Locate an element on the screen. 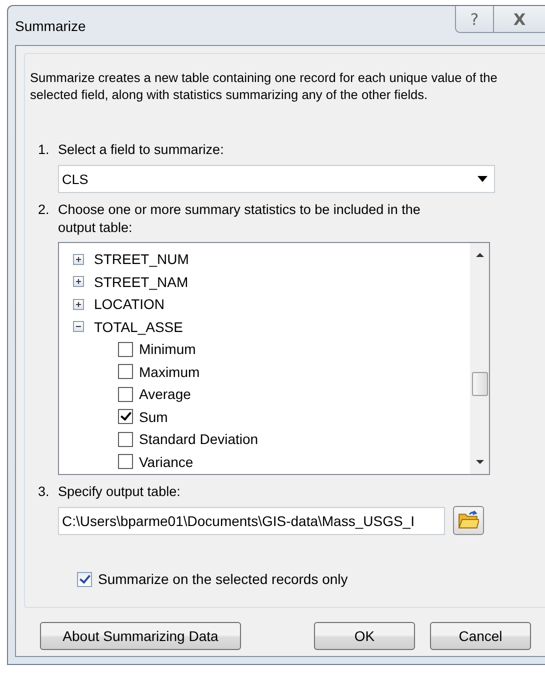 This screenshot has width=545, height=673. step-label: Select a field to summarize: is located at coordinates (141, 150).